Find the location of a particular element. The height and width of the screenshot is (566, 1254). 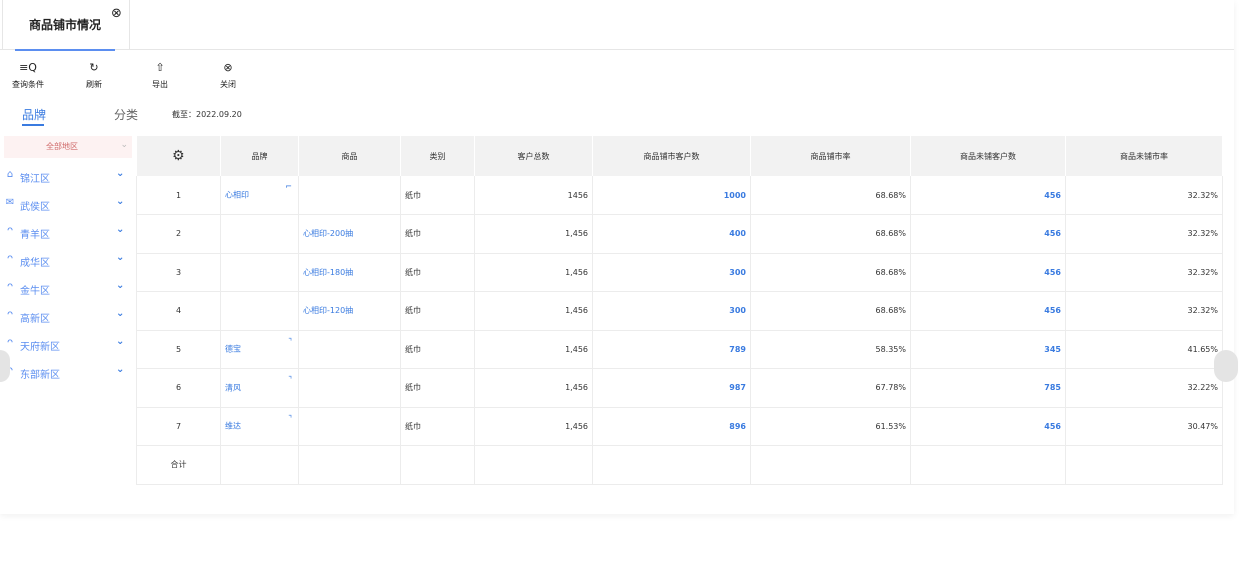

table-row: 7 维达 ⌝ 纸巾 1,456 896 61.53% 456 30.47% is located at coordinates (679, 426).